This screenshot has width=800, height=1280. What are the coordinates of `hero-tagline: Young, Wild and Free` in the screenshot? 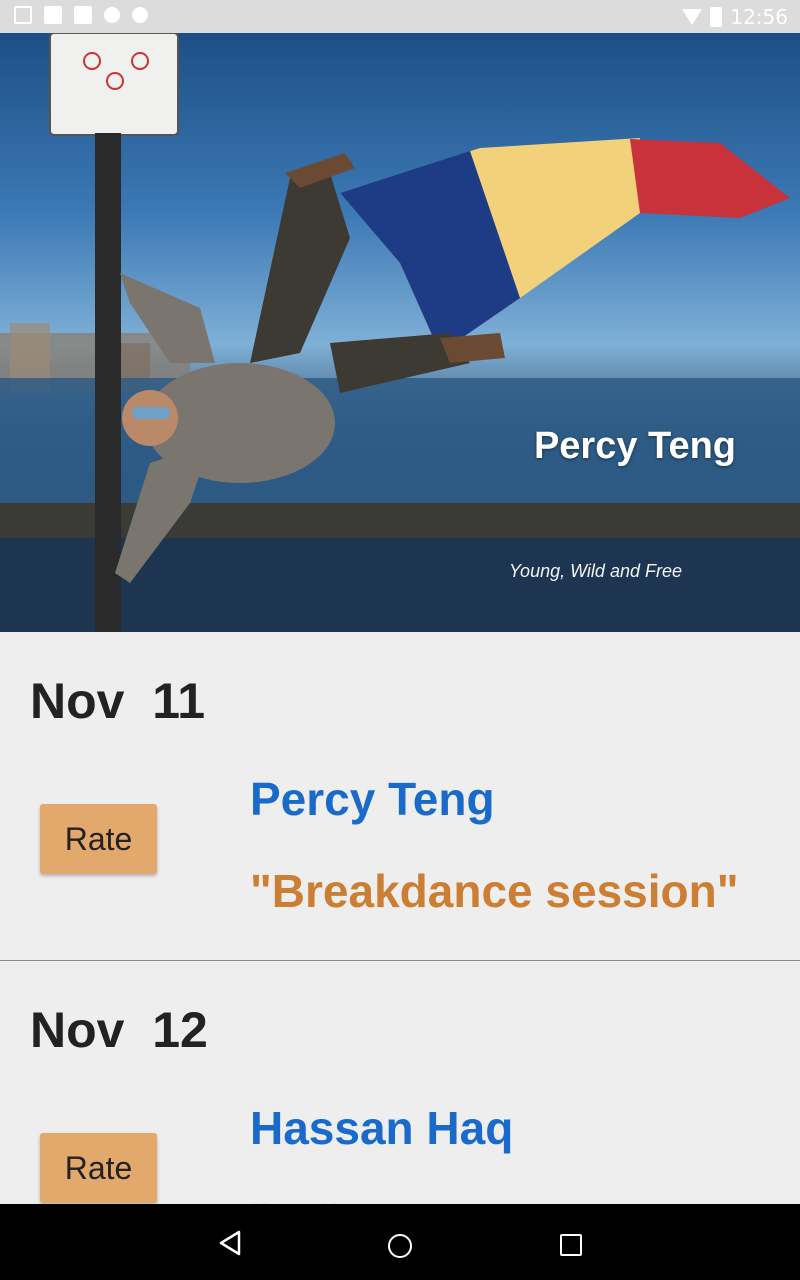 It's located at (595, 571).